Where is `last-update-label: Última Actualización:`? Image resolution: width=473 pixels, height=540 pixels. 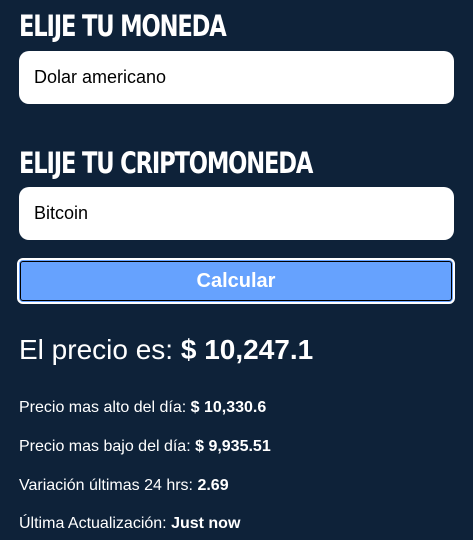 last-update-label: Última Actualización: is located at coordinates (95, 523).